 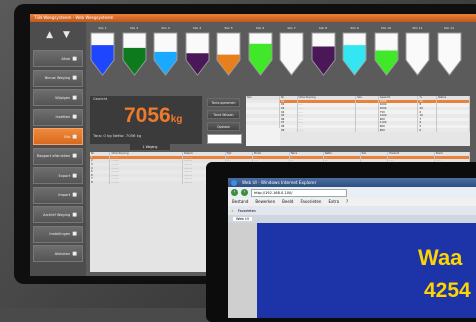 What do you see at coordinates (58, 35) in the screenshot?
I see `sidebar-arrows: ▲ ▼` at bounding box center [58, 35].